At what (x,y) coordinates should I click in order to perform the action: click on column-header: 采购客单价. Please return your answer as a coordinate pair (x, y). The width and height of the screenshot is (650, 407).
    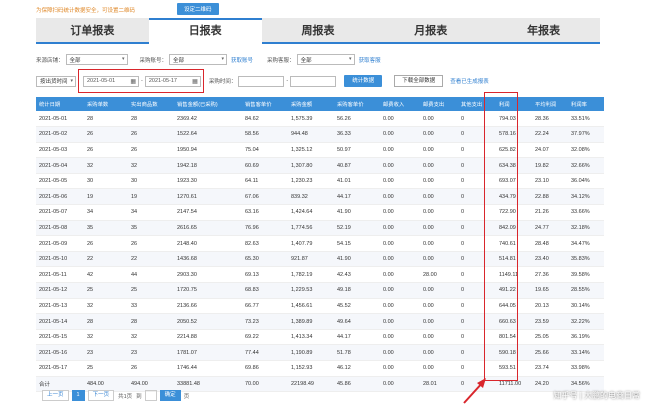
    Looking at the image, I should click on (357, 104).